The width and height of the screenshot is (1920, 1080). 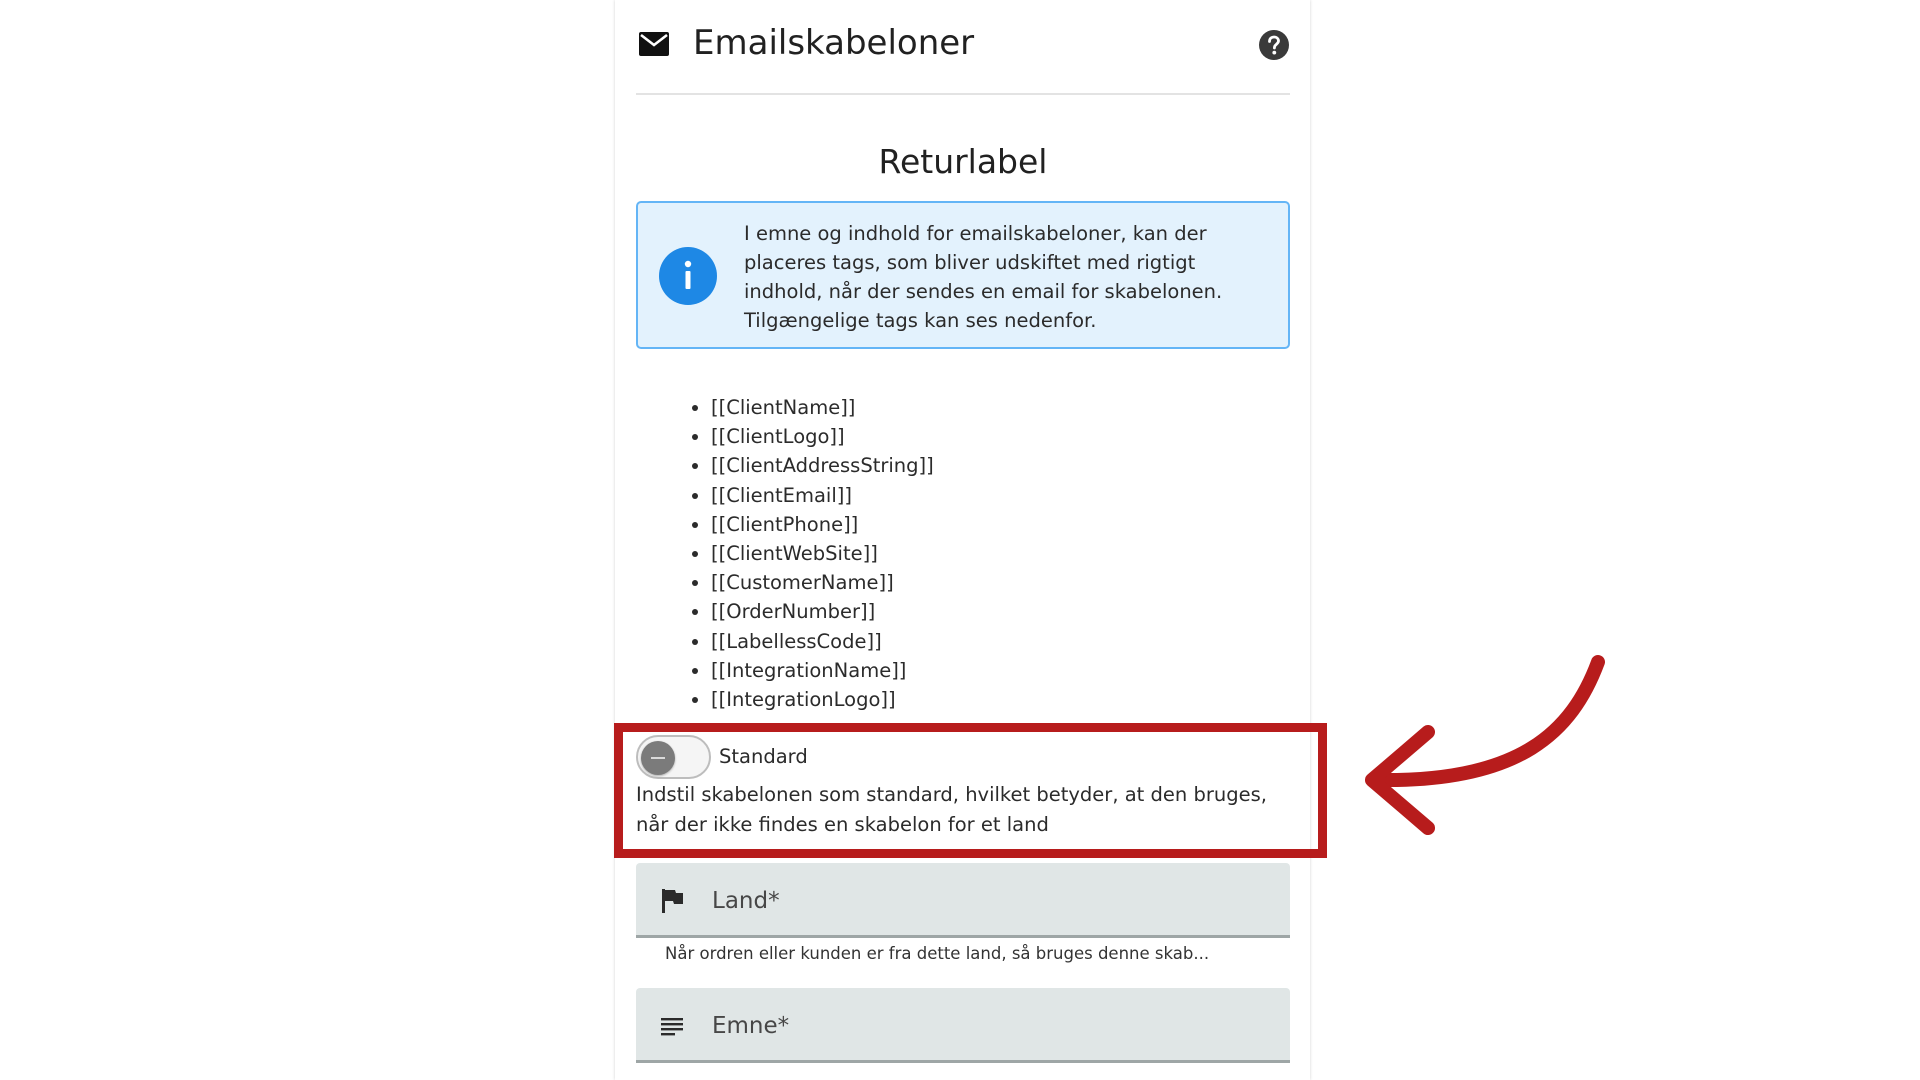 What do you see at coordinates (956, 758) in the screenshot?
I see `standard-toggle-row: Standard` at bounding box center [956, 758].